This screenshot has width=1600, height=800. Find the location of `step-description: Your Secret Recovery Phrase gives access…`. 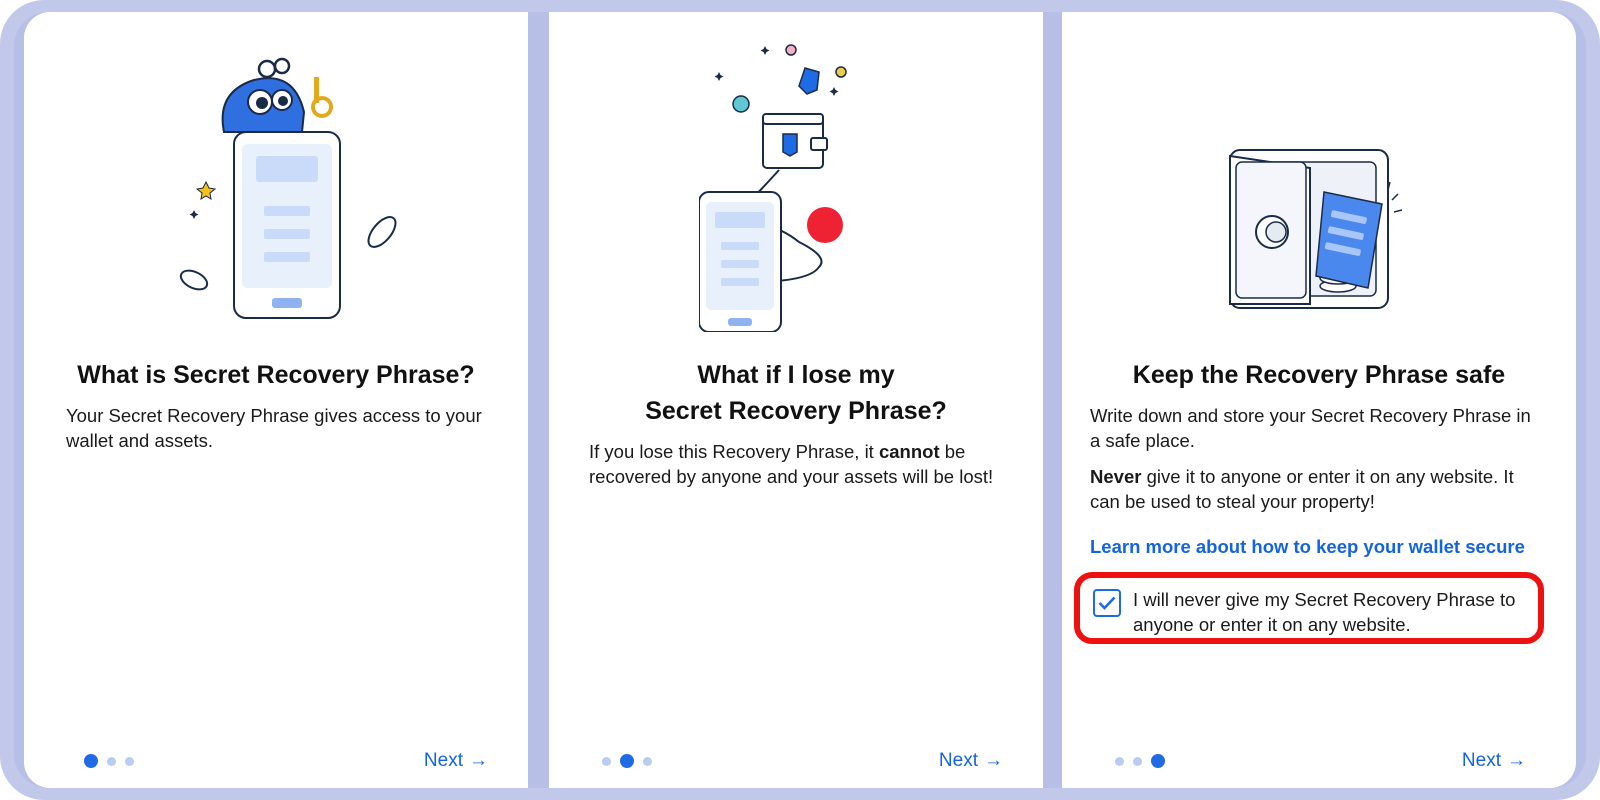

step-description: Your Secret Recovery Phrase gives access… is located at coordinates (274, 428).